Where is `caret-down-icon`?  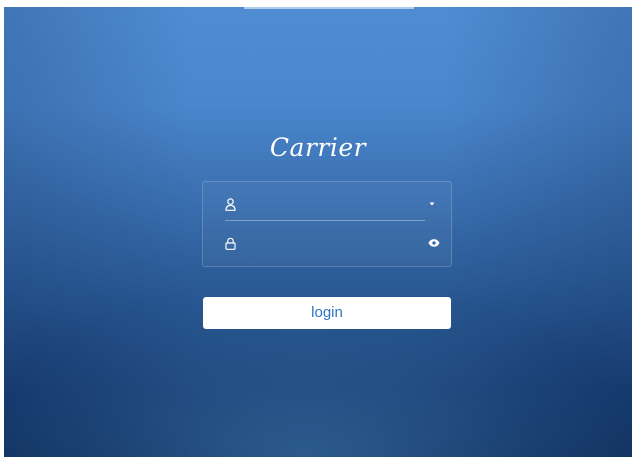 caret-down-icon is located at coordinates (432, 204).